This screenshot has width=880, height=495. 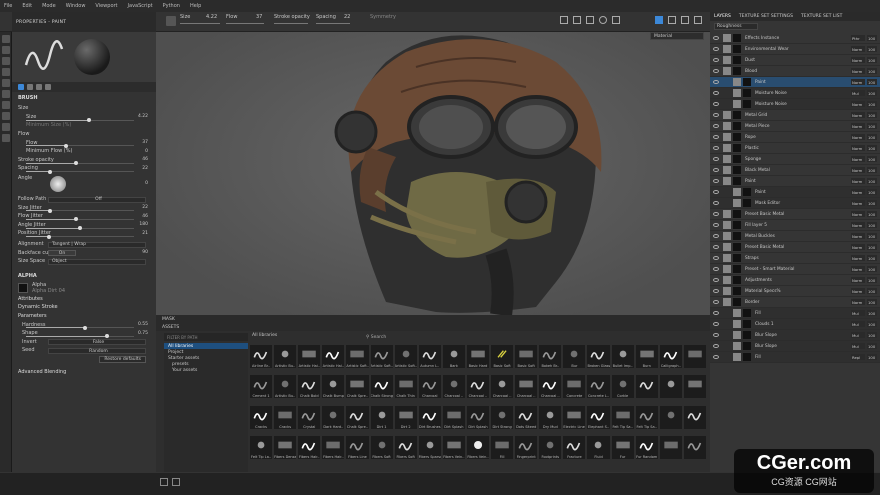 What do you see at coordinates (357, 447) in the screenshot?
I see `asset-thumbnail: Fibers Line` at bounding box center [357, 447].